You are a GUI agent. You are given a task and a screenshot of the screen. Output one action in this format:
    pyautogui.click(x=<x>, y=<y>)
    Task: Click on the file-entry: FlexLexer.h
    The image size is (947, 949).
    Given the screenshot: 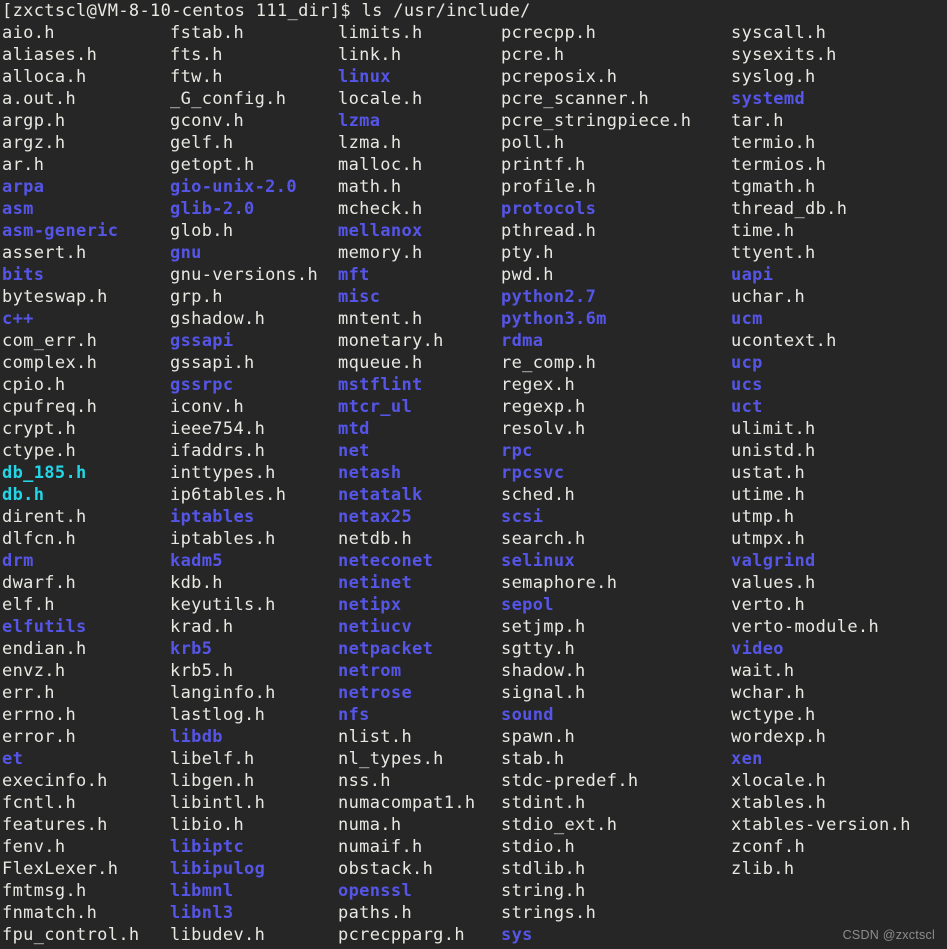 What is the action you would take?
    pyautogui.click(x=60, y=869)
    